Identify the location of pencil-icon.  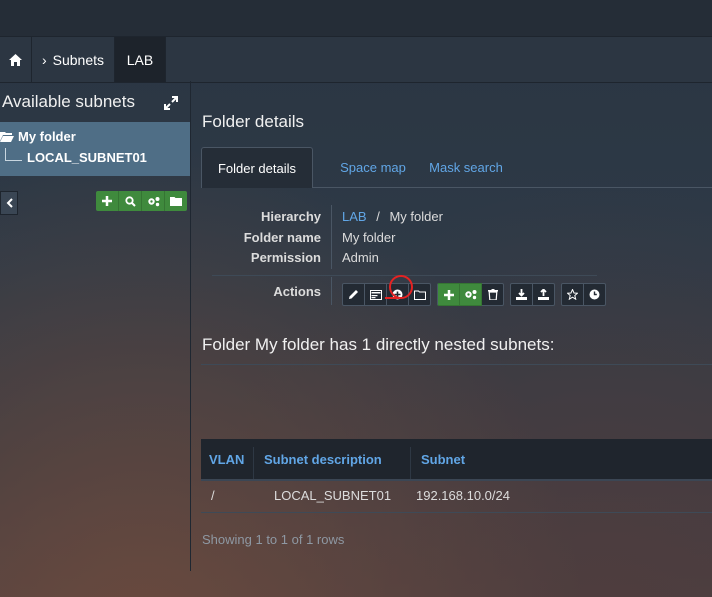
(353, 294).